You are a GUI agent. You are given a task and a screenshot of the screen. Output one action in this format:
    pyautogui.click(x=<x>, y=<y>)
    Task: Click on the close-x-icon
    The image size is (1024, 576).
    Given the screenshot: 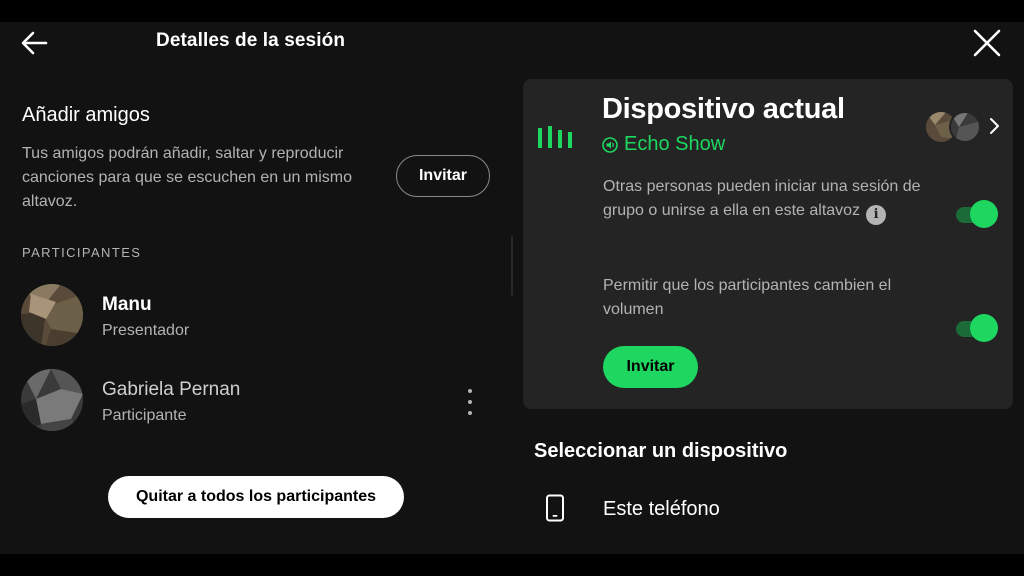 What is the action you would take?
    pyautogui.click(x=987, y=43)
    